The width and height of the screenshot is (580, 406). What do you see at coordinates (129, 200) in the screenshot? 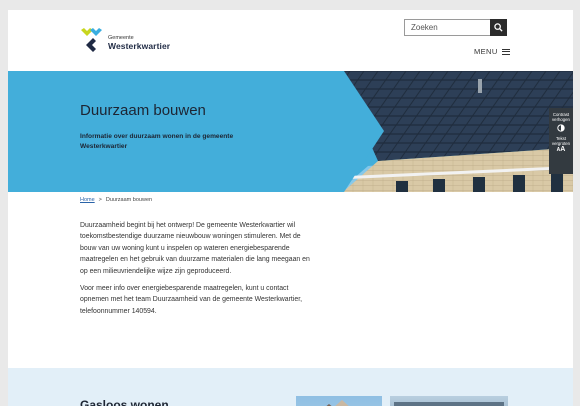
I see `breadcrumb-current: Duurzaam bouwen` at bounding box center [129, 200].